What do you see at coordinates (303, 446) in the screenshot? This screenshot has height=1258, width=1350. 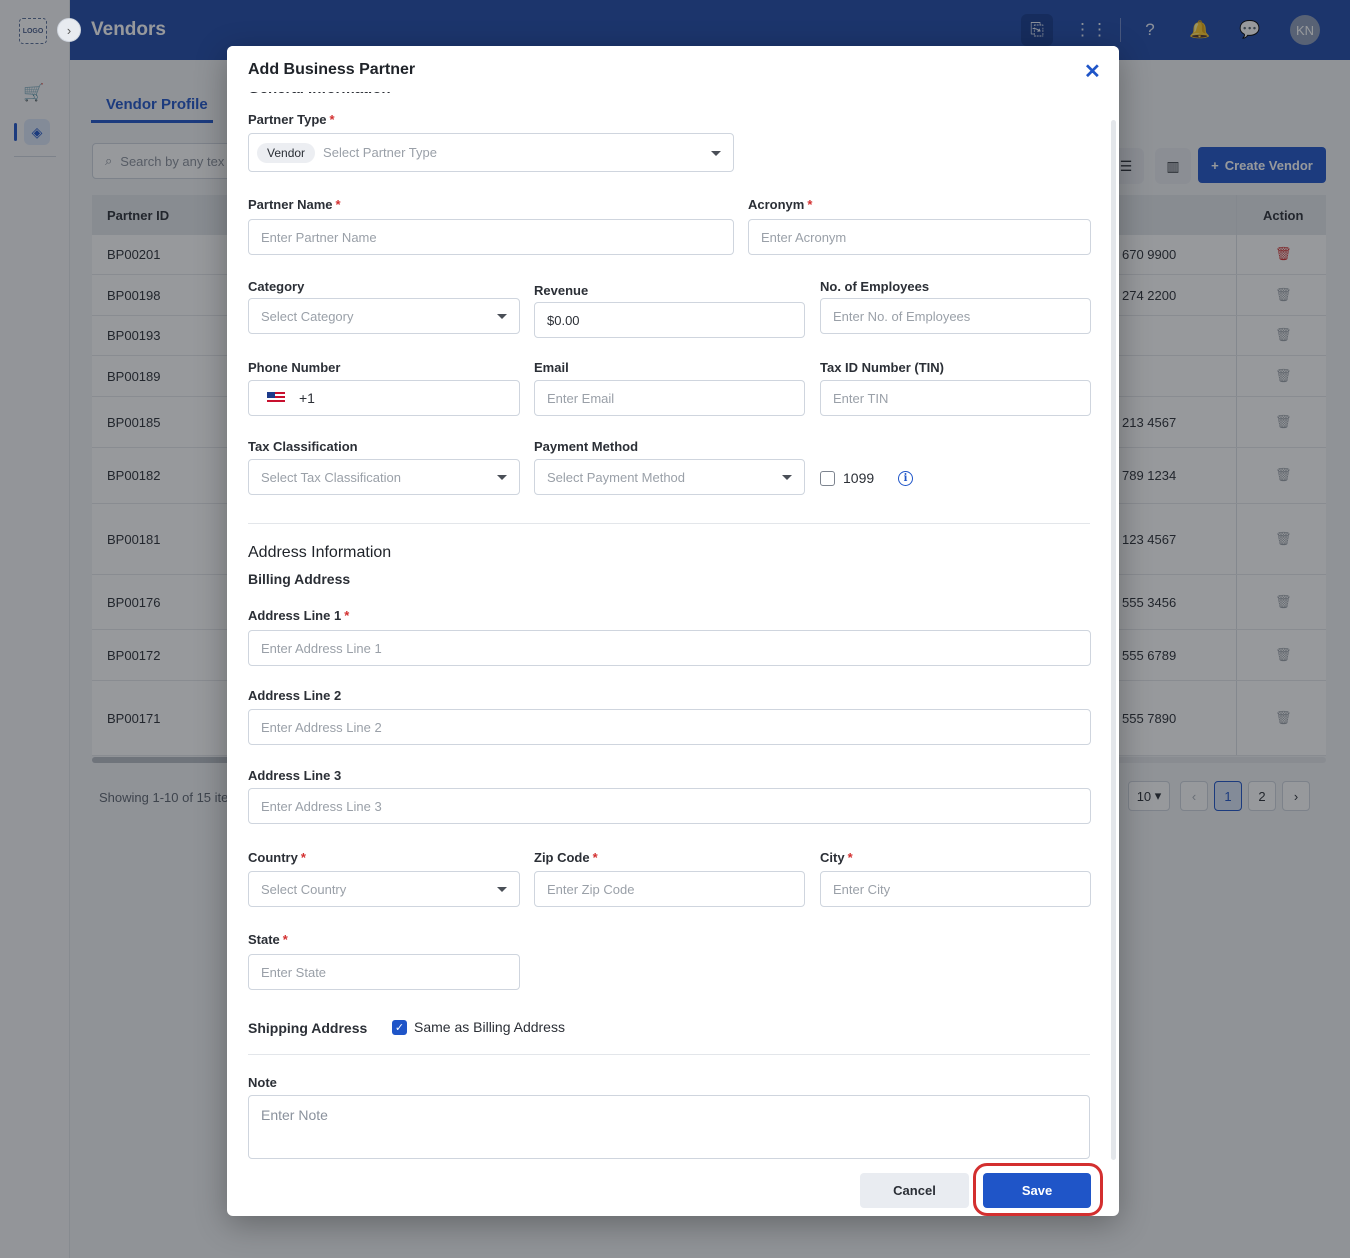 I see `tax-classification-label: Tax Classification` at bounding box center [303, 446].